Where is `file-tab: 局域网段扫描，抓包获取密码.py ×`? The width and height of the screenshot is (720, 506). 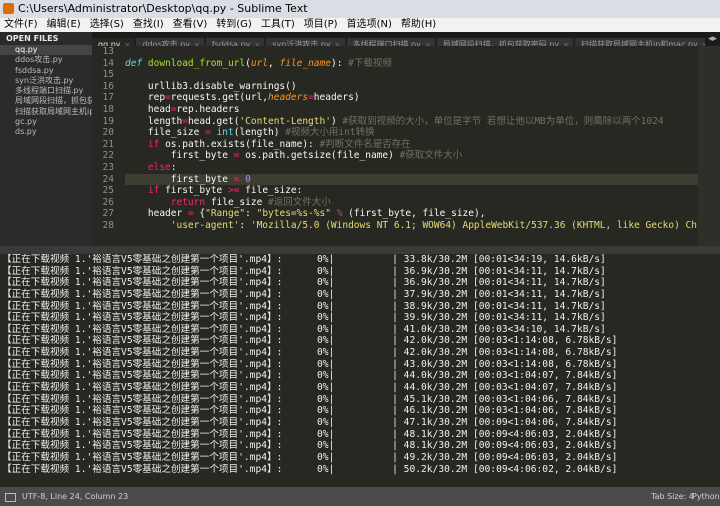 file-tab: 局域网段扫描，抓包获取密码.py × is located at coordinates (505, 42).